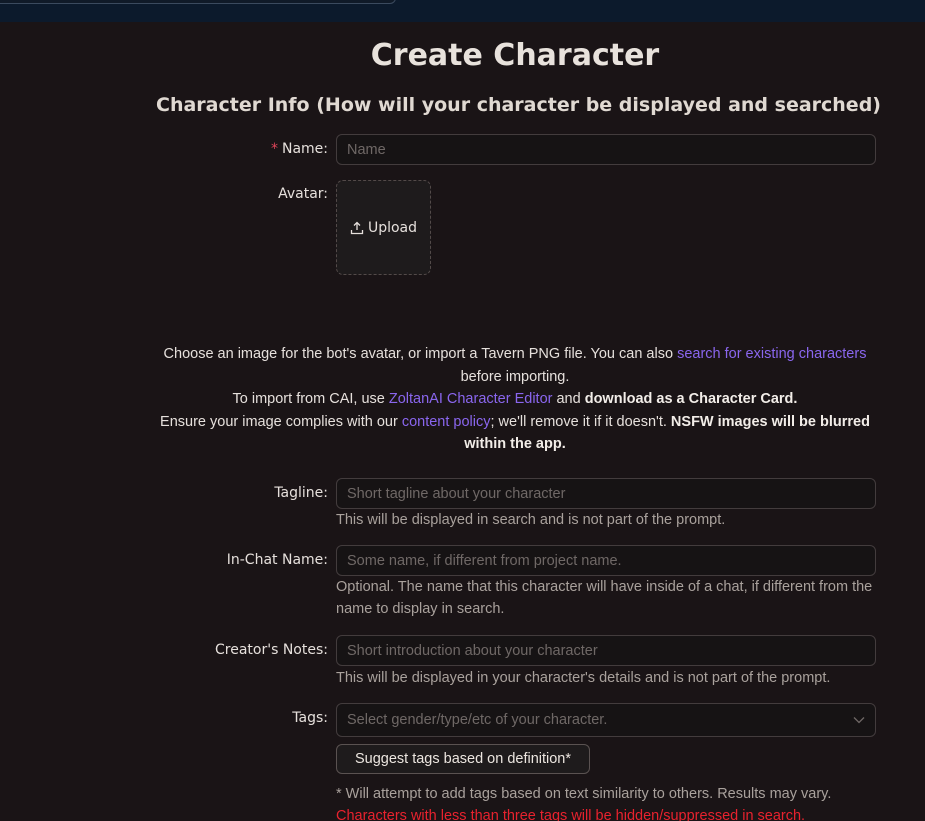  I want to click on page-title: Create Character, so click(515, 55).